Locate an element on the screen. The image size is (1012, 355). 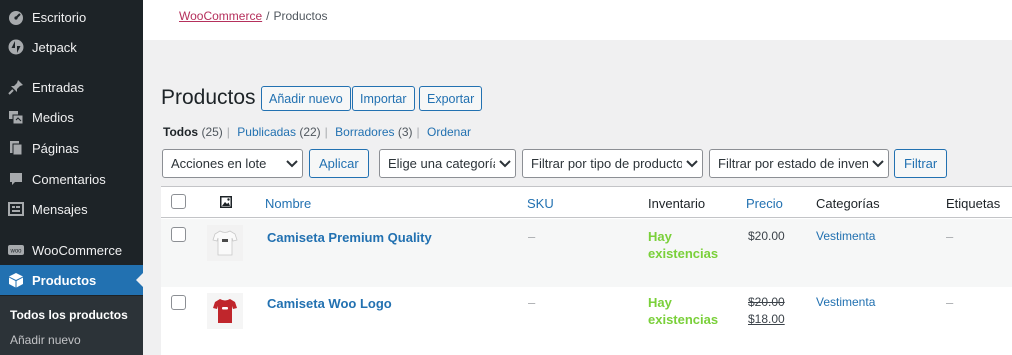
sidebar-item-label: Mensajes is located at coordinates (60, 209).